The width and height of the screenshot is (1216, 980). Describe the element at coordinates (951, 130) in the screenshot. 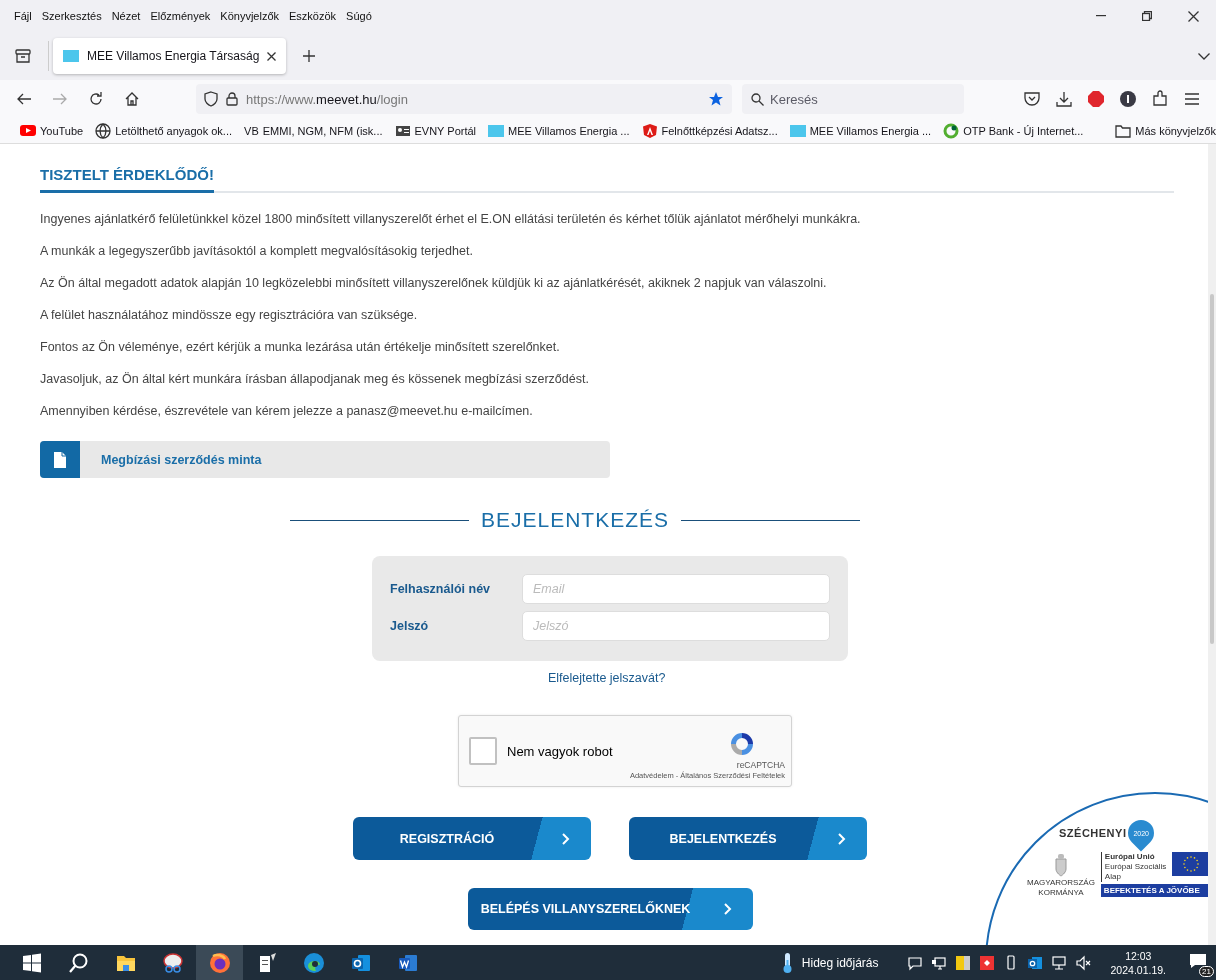

I see `ring-icon` at that location.